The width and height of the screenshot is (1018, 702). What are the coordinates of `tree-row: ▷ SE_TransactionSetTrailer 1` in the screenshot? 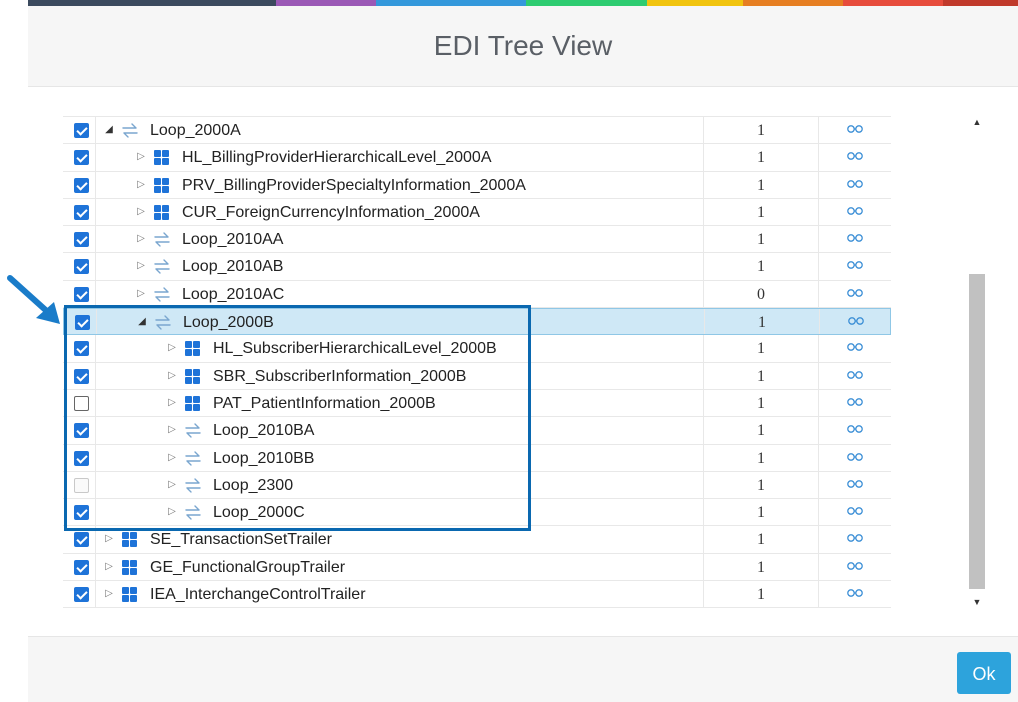 It's located at (477, 540).